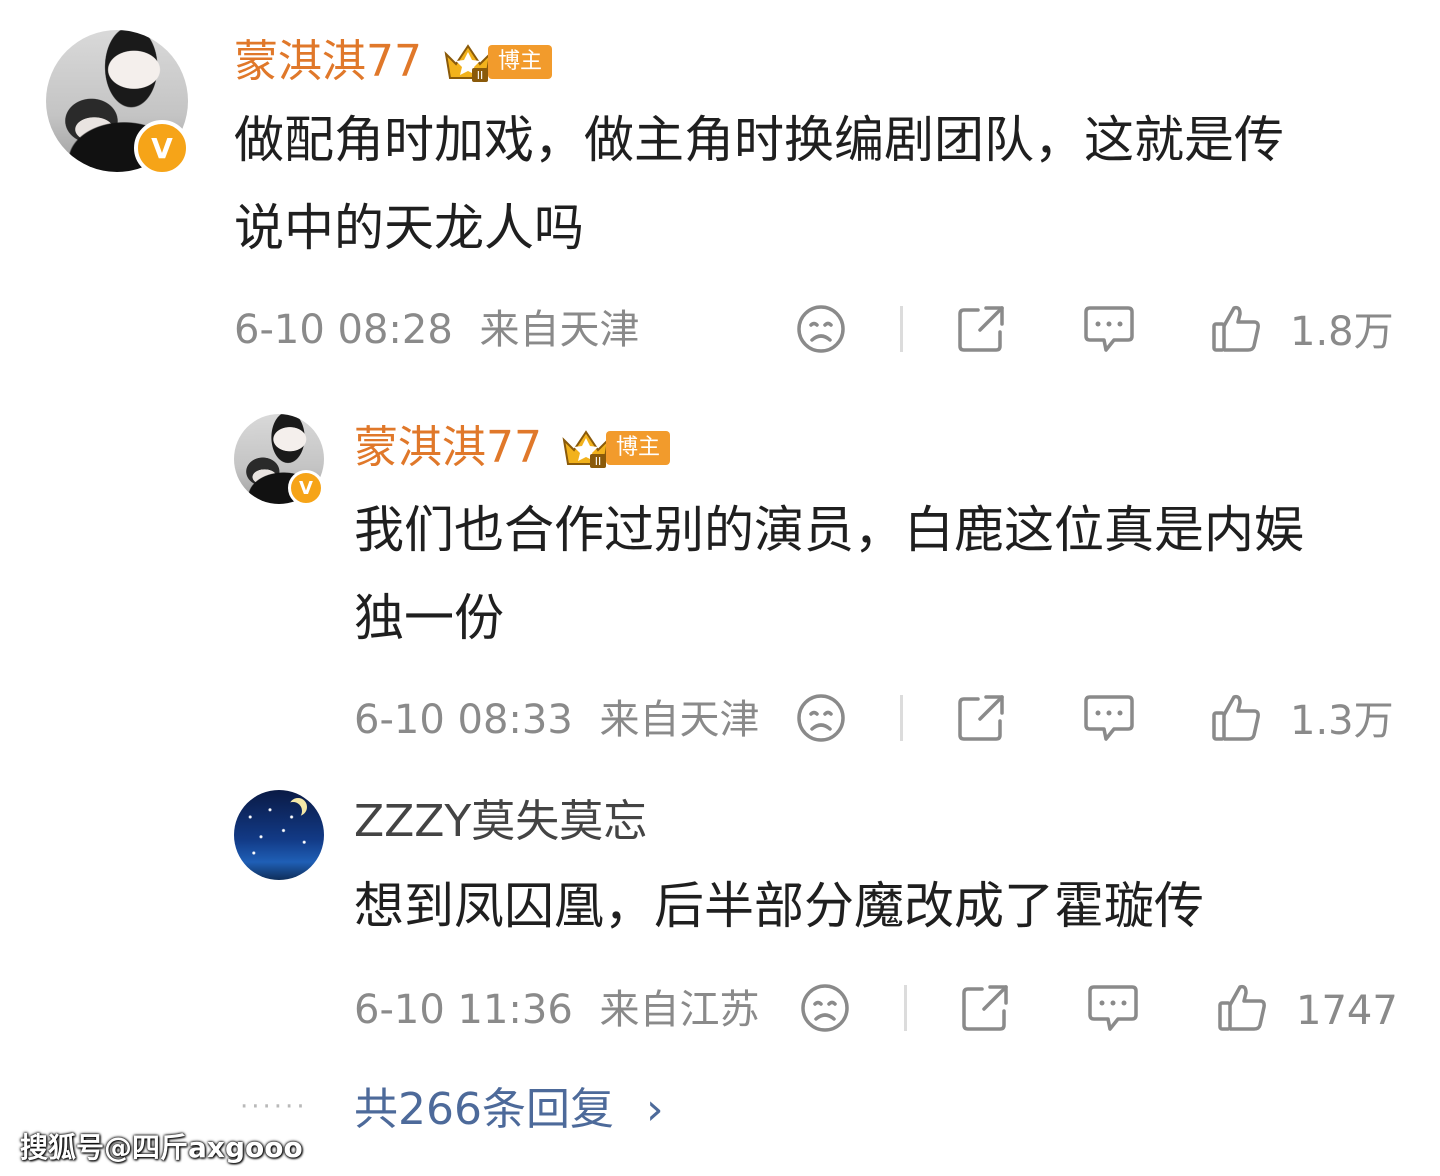 This screenshot has height=1176, width=1440. I want to click on comment-meta: 6-10 08:28 来自天津, so click(437, 330).